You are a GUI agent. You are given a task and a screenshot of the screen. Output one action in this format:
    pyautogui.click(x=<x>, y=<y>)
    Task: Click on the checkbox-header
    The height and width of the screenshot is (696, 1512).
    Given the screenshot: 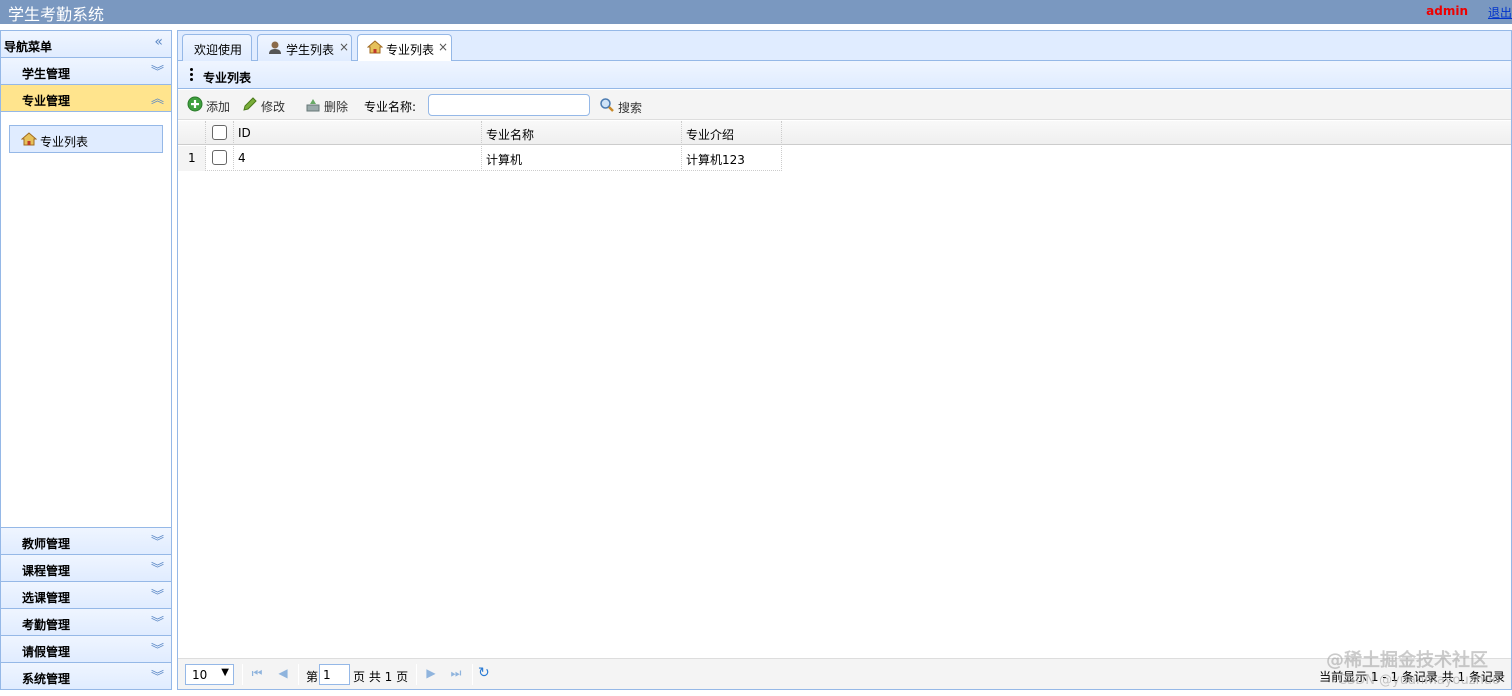 What is the action you would take?
    pyautogui.click(x=220, y=133)
    